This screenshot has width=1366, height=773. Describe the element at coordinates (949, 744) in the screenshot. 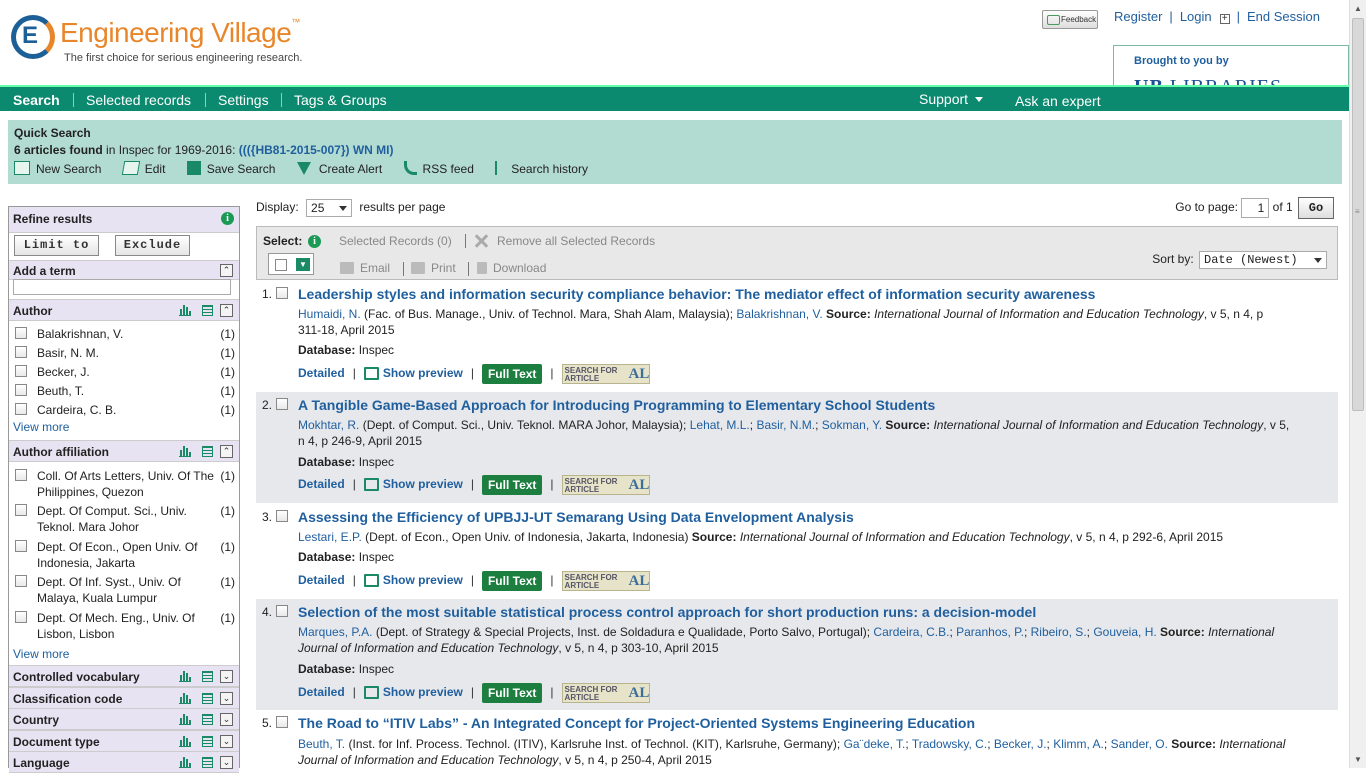

I see `author-link: Tradowsky, C.` at that location.